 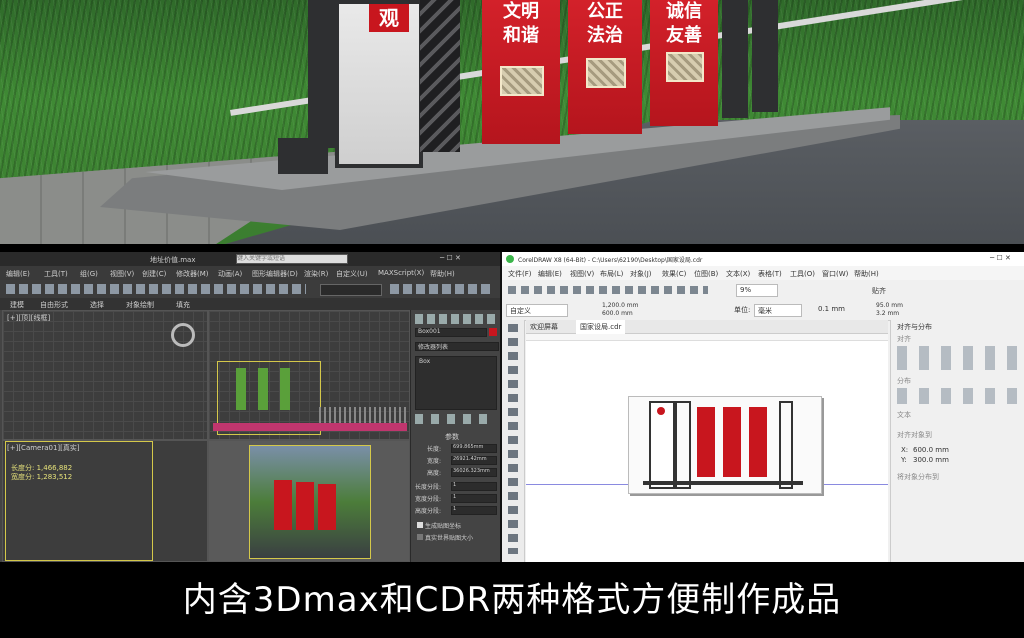 I want to click on panel-2-top: 公正, so click(x=605, y=11).